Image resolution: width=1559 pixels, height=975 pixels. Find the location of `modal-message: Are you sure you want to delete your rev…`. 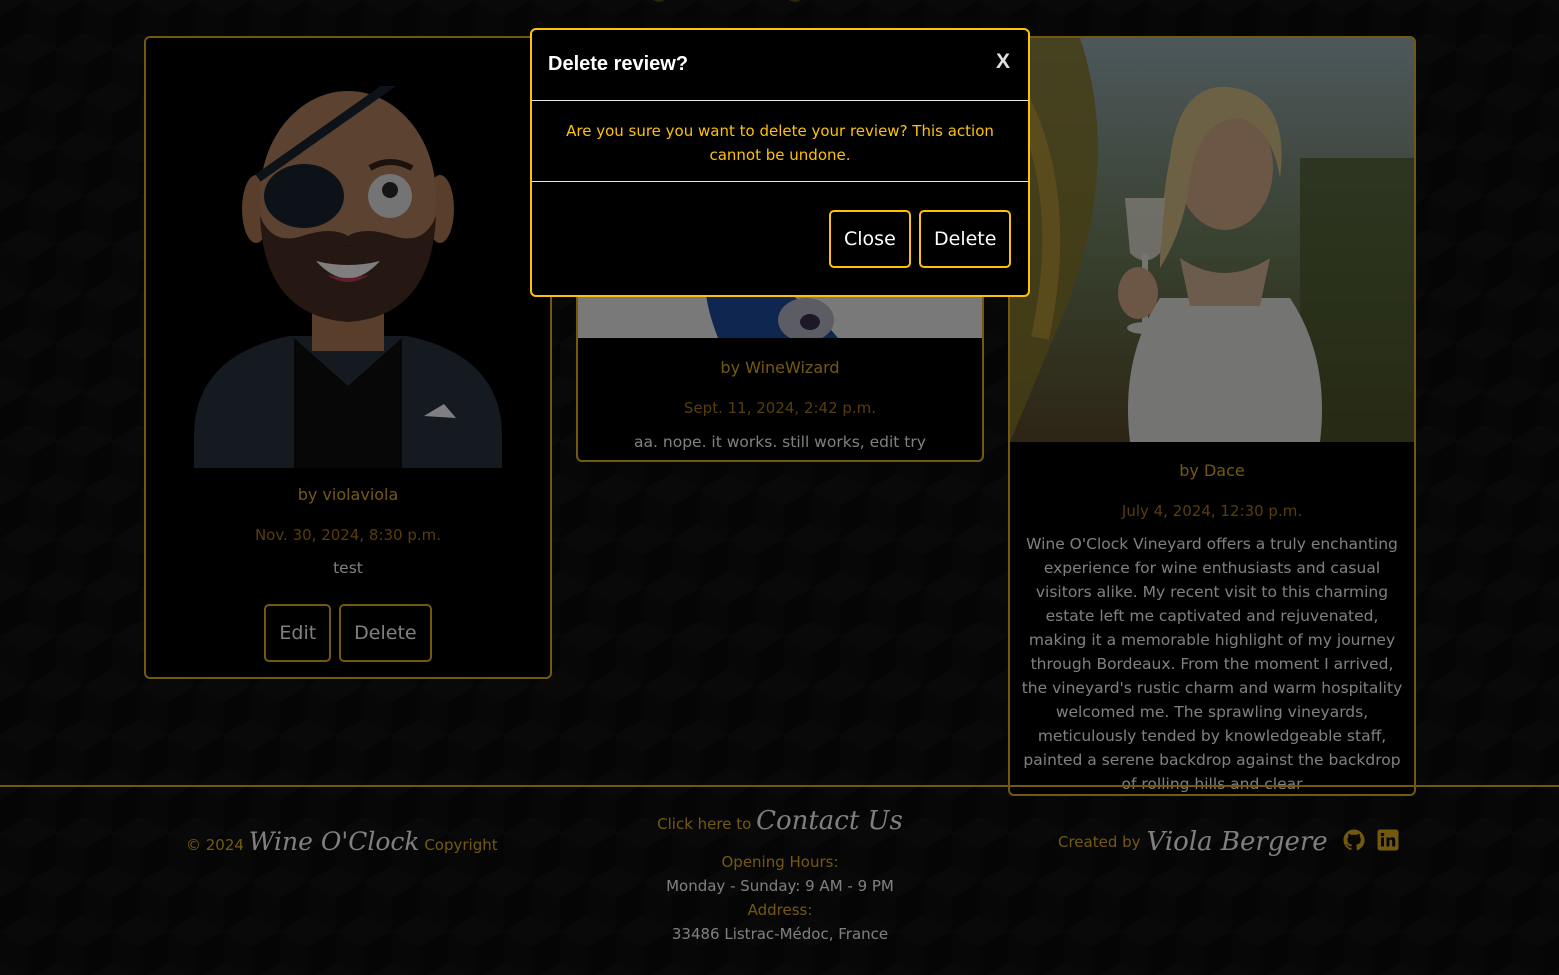

modal-message: Are you sure you want to delete your rev… is located at coordinates (780, 141).